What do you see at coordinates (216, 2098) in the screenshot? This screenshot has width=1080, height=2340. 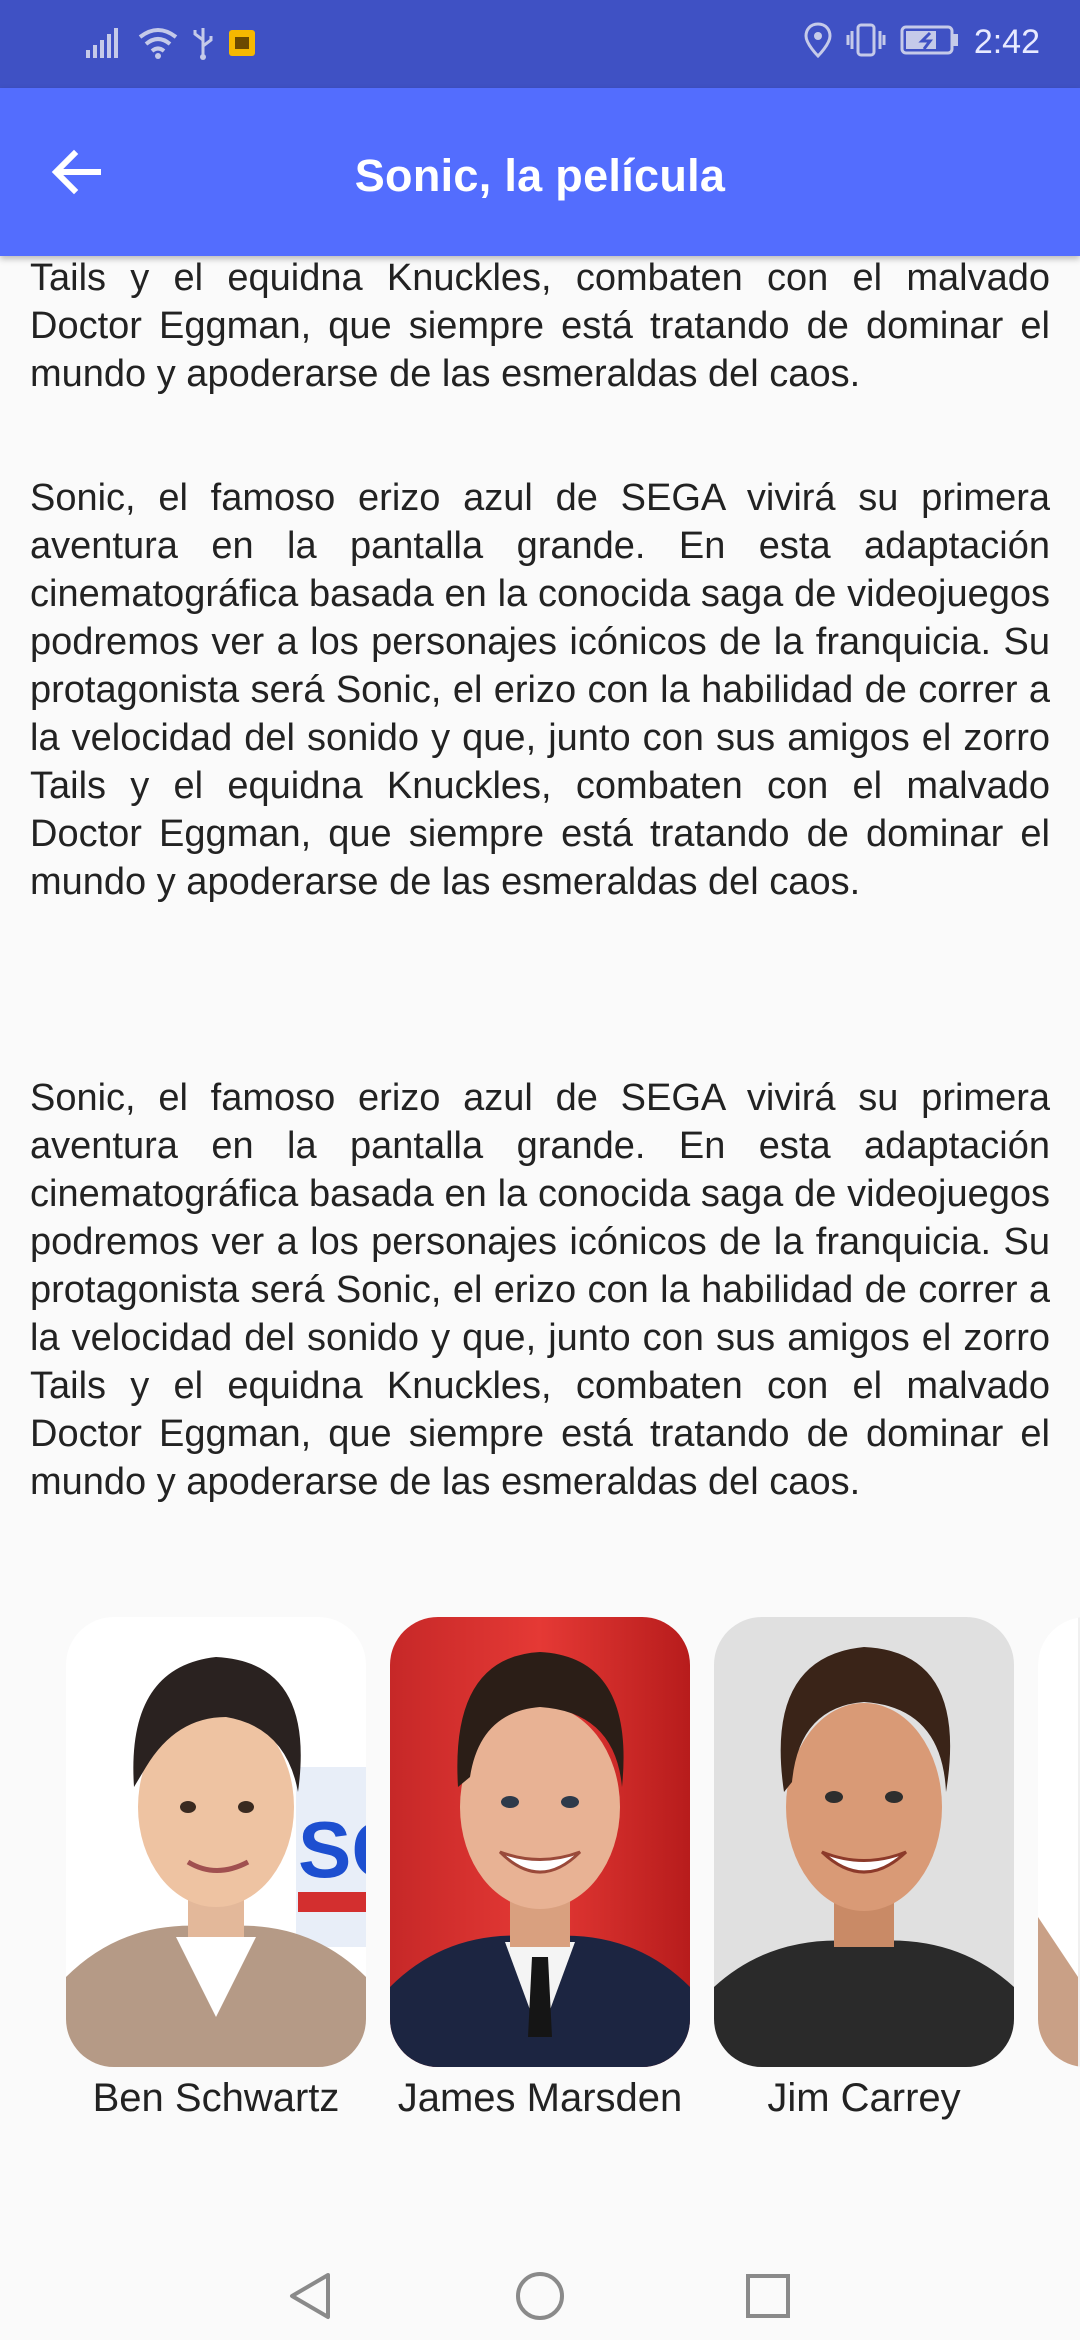 I see `cast-name: Ben Schwartz` at bounding box center [216, 2098].